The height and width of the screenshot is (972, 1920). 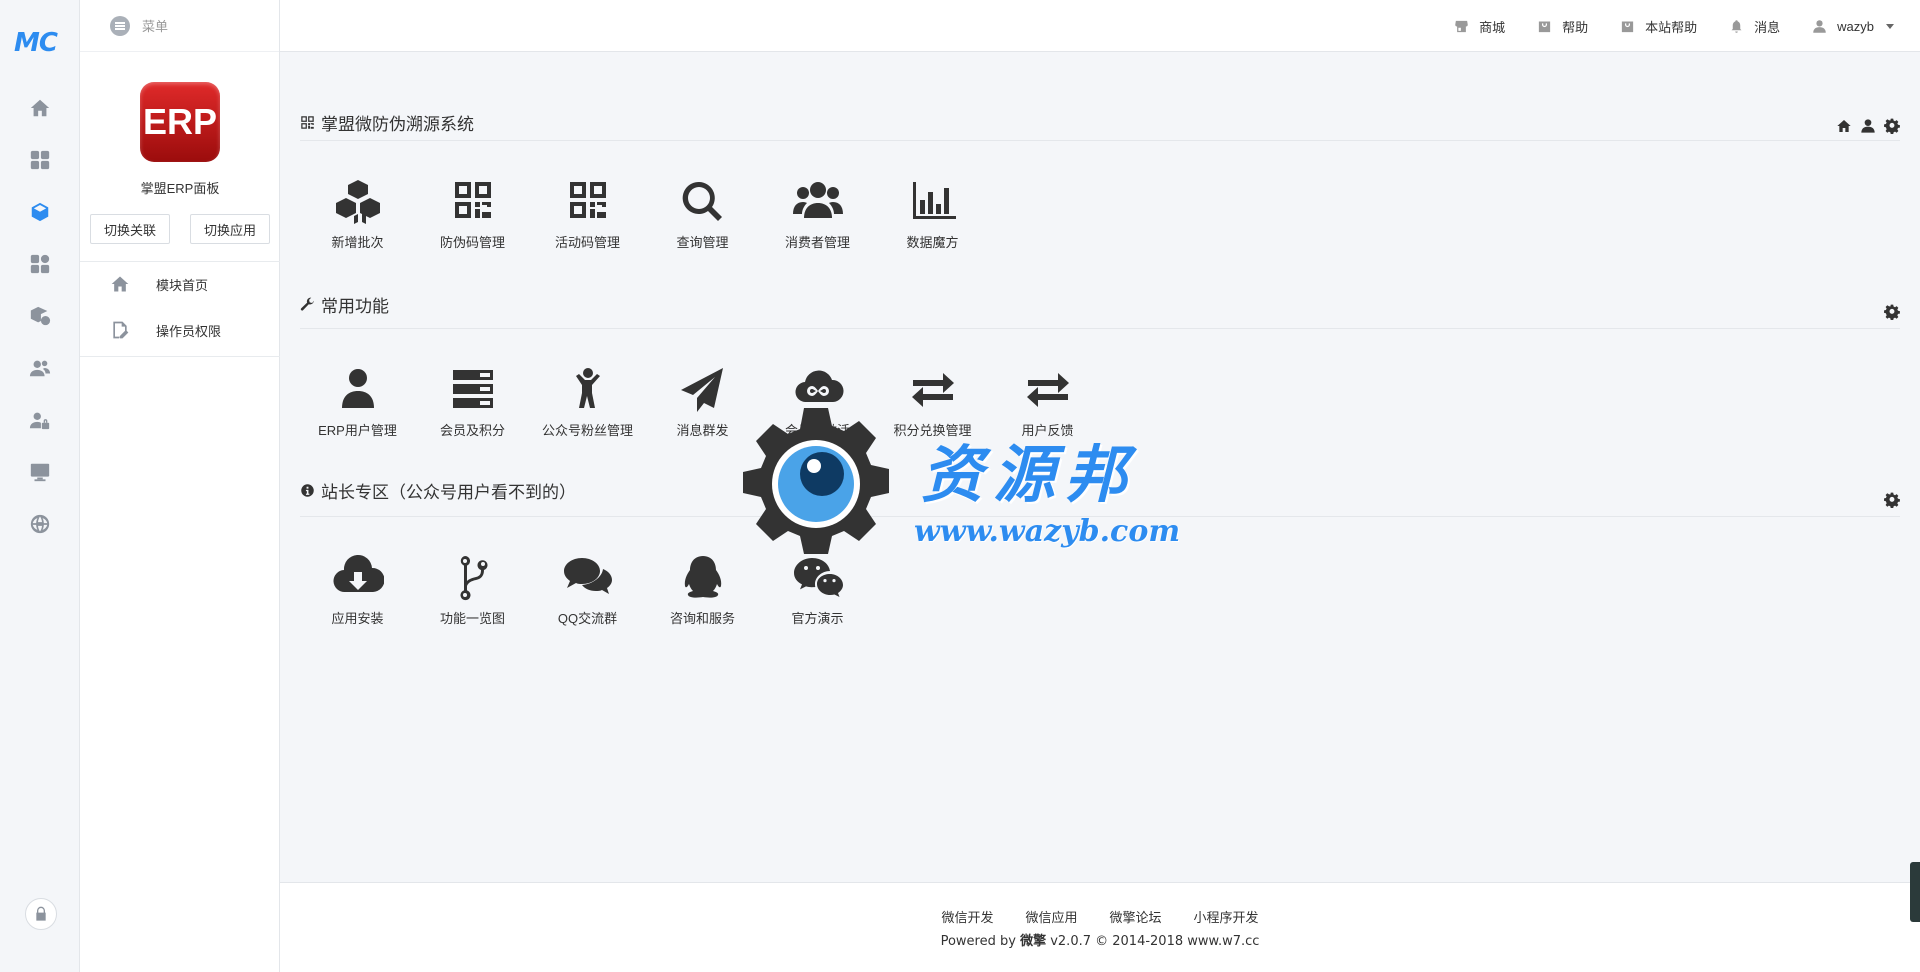 I want to click on tile-anticounterfeit-code: 防伪码管理, so click(x=472, y=214).